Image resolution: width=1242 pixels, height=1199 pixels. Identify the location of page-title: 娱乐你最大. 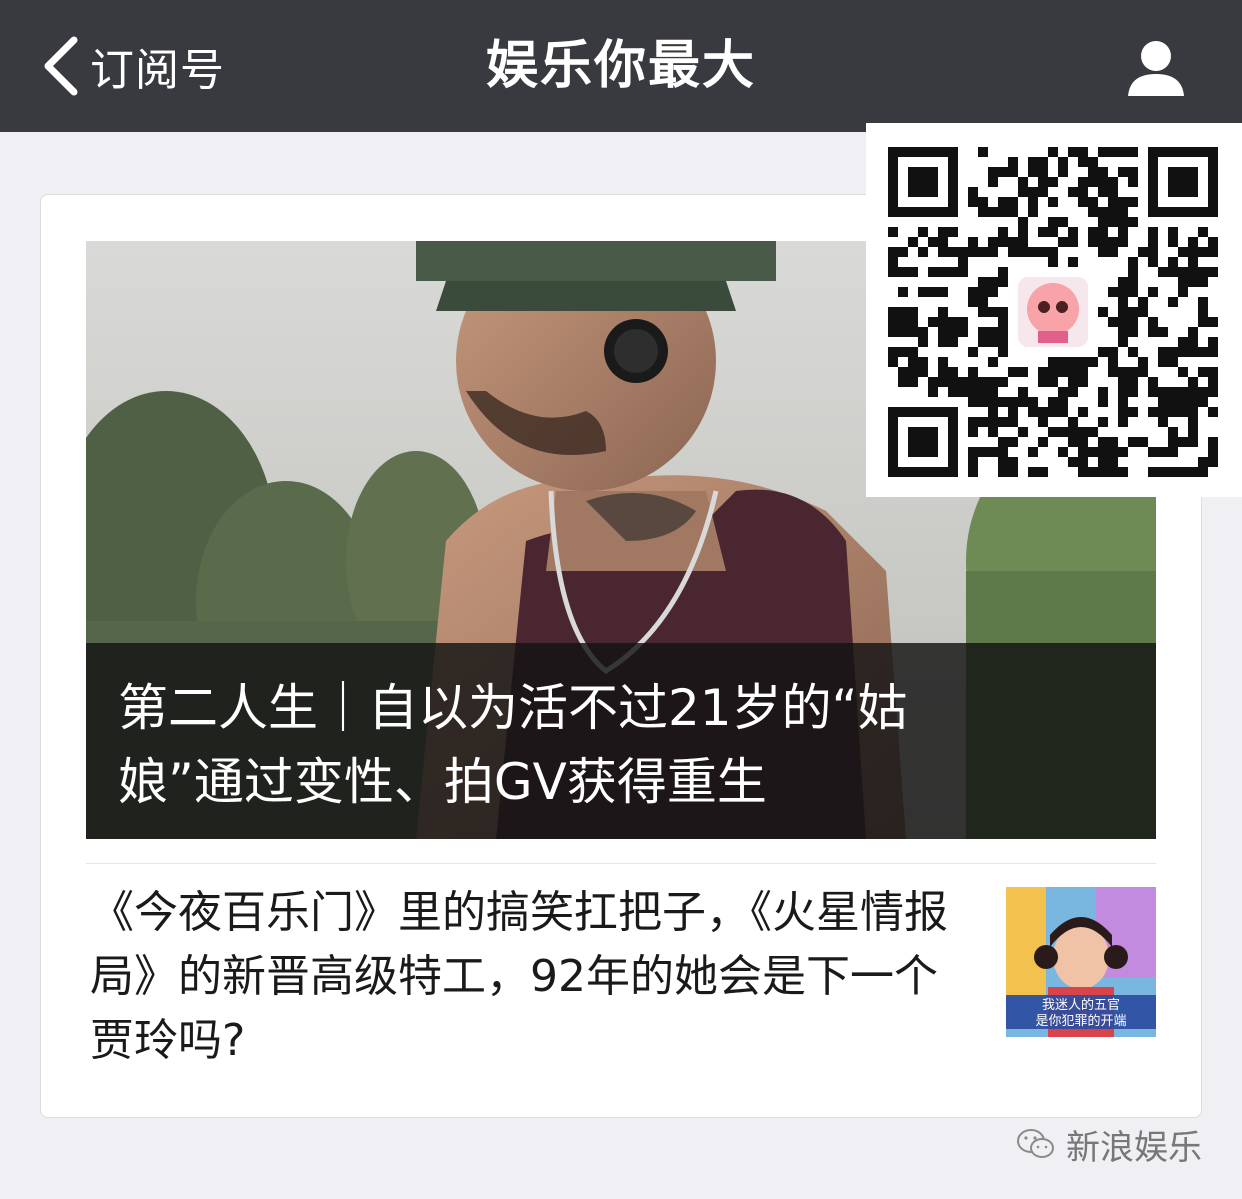
(620, 66).